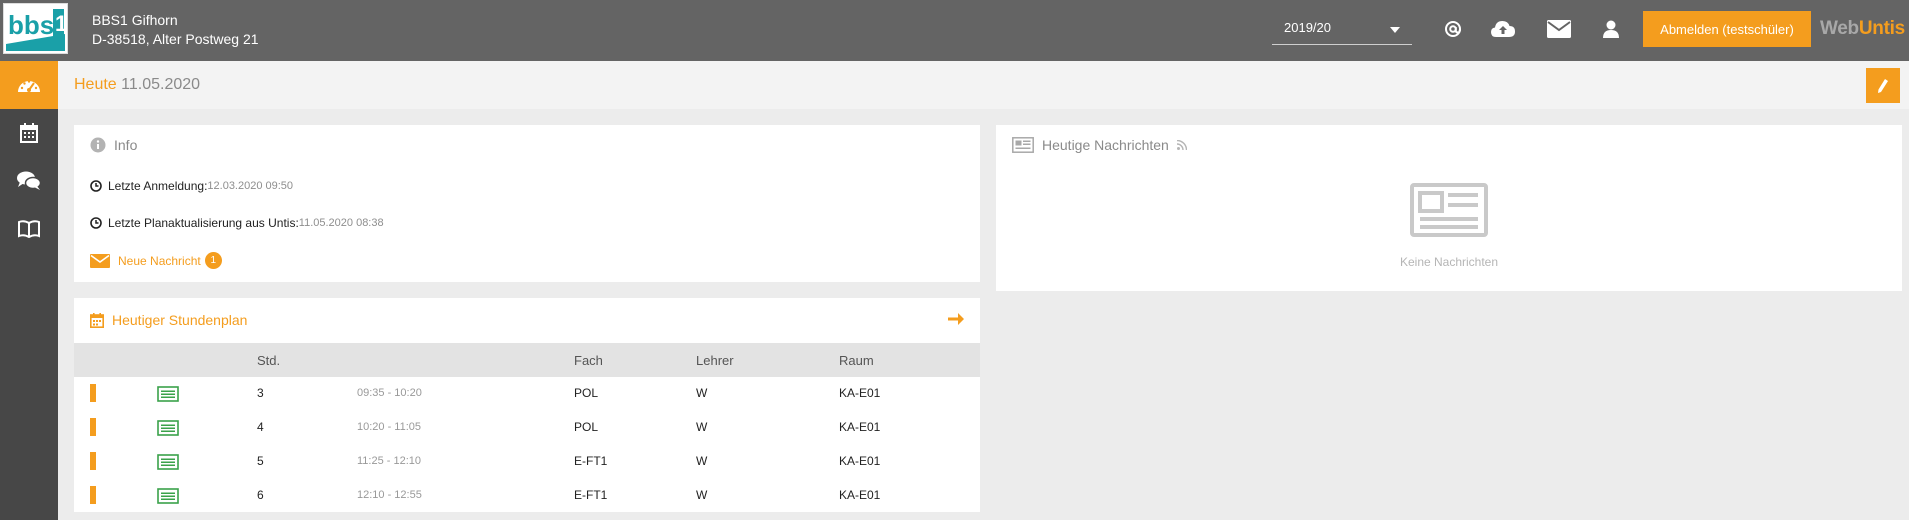 The image size is (1909, 520). I want to click on page-date: 11.05.2020, so click(161, 84).